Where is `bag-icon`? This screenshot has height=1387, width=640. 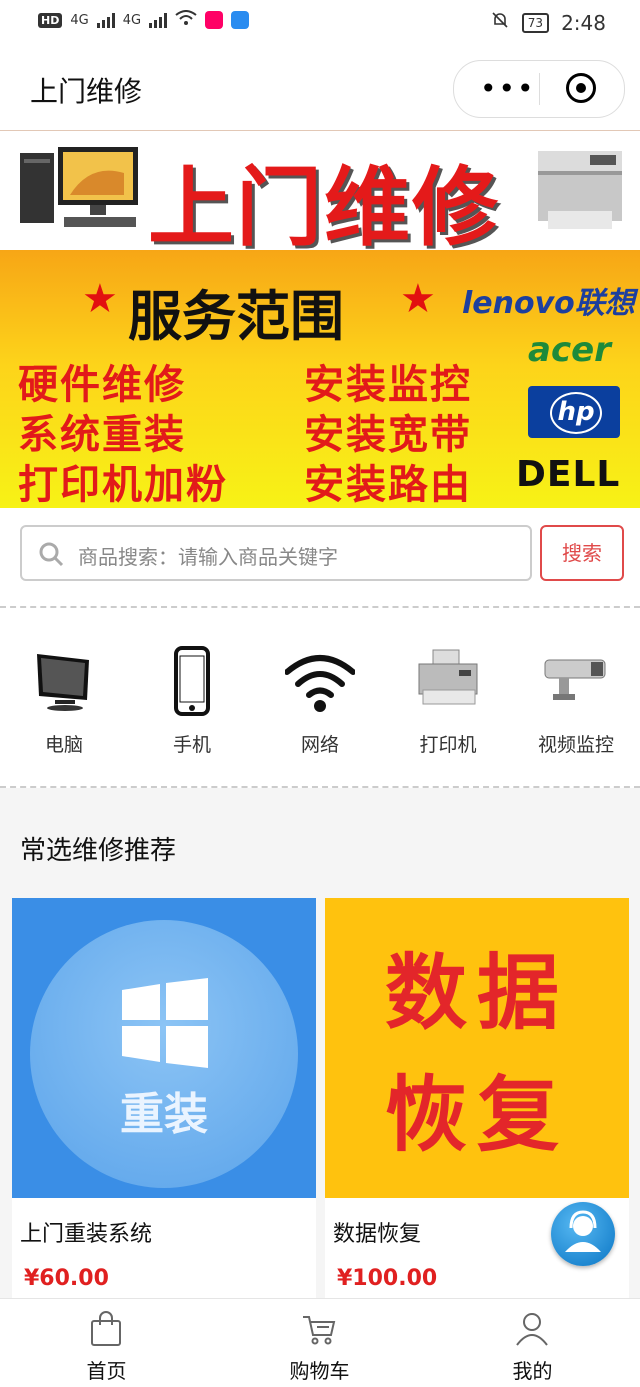
bag-icon is located at coordinates (106, 1328).